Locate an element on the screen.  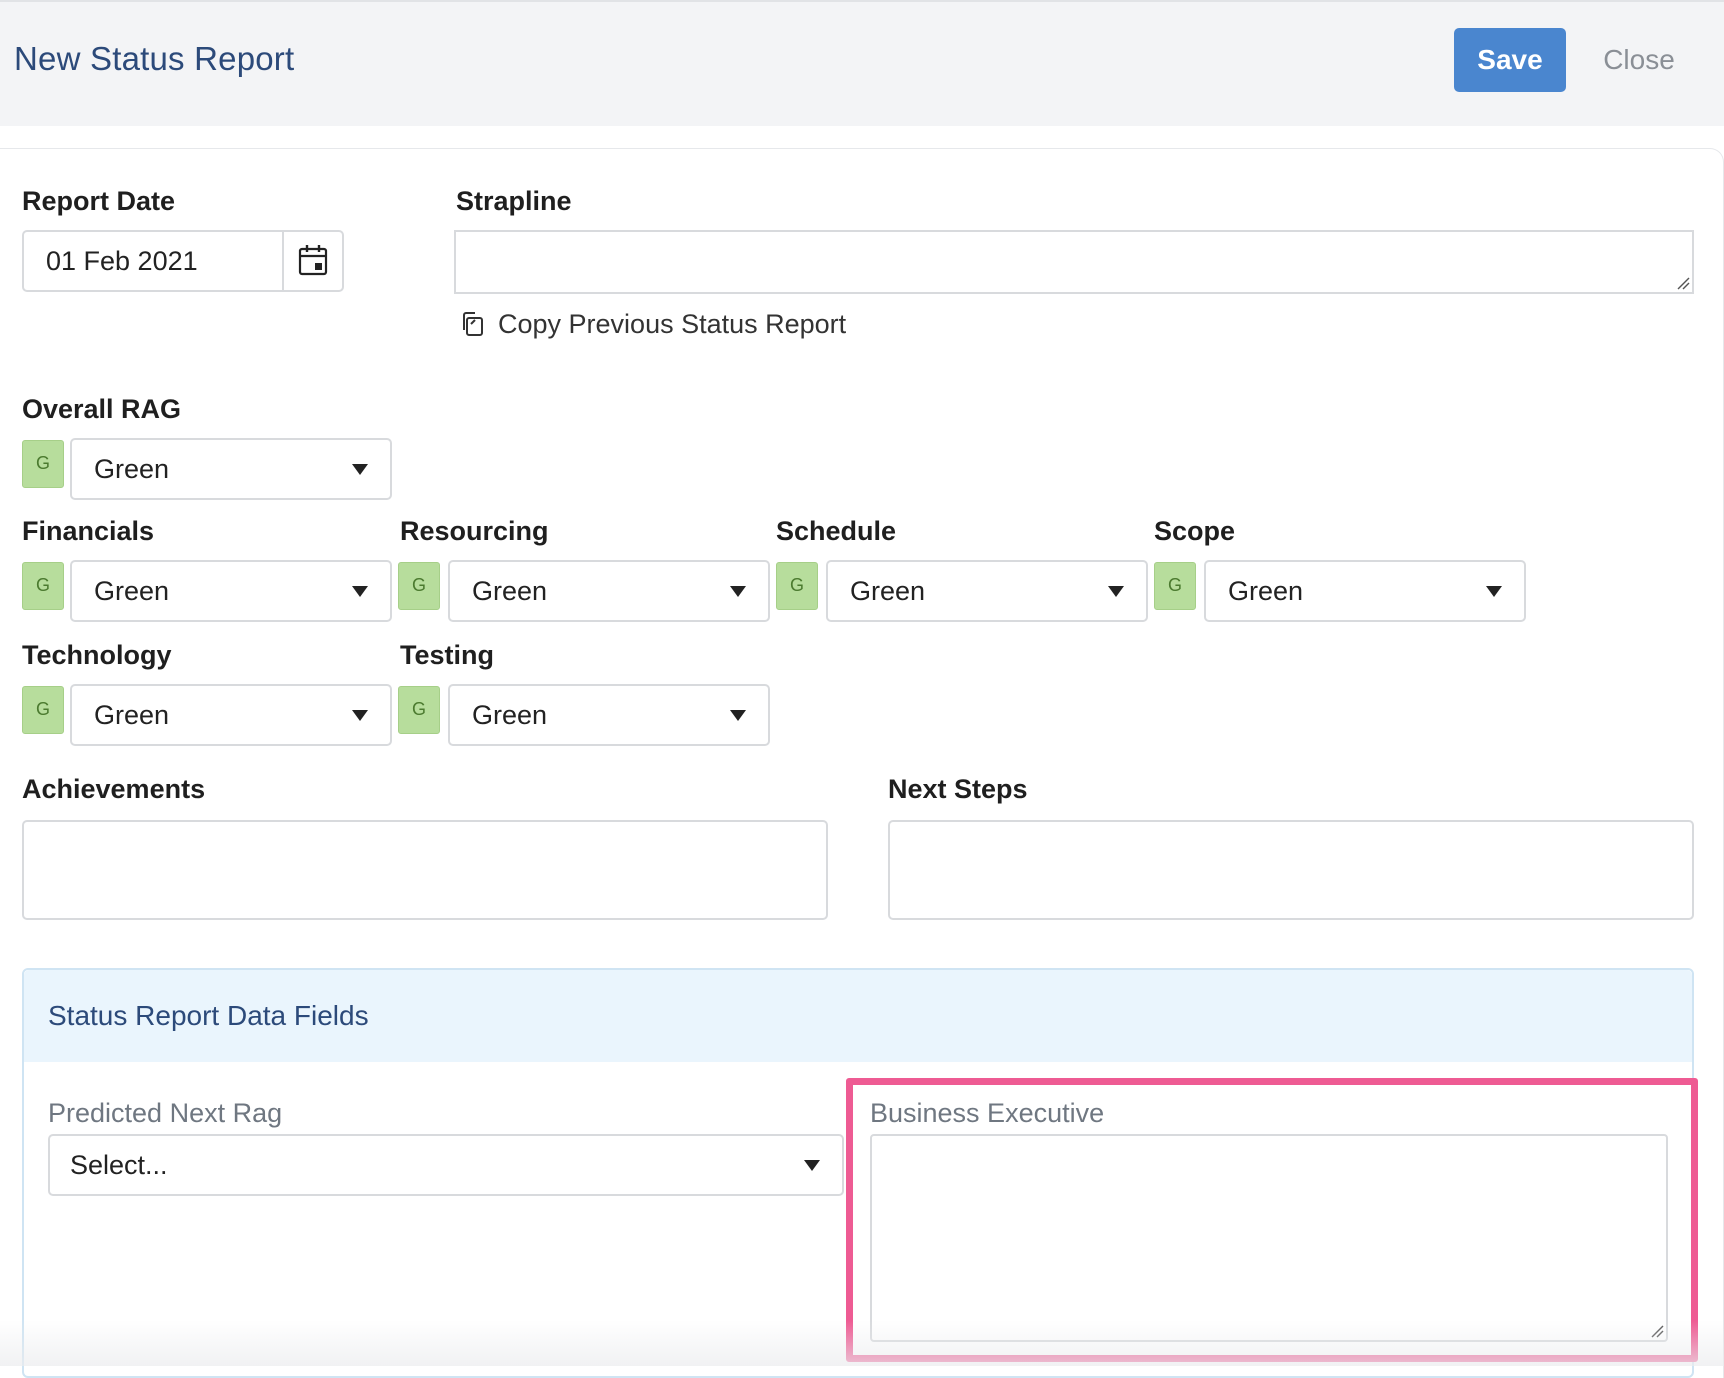
resourcing-label: Resourcing is located at coordinates (474, 531).